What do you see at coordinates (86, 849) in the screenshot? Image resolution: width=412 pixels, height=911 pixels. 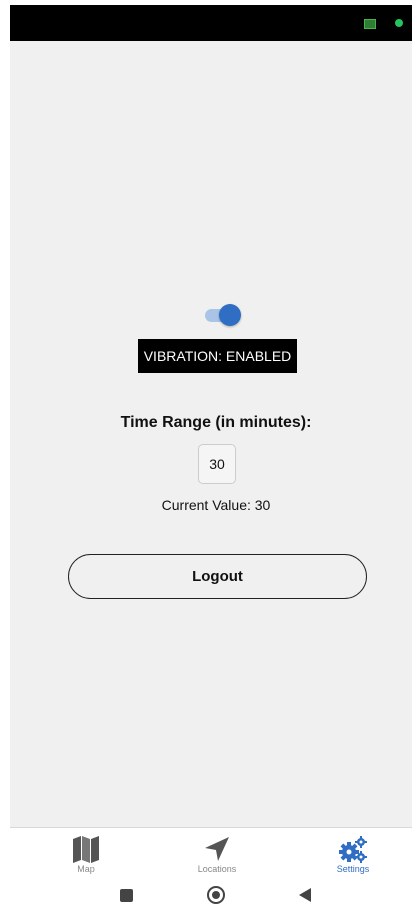 I see `map-icon` at bounding box center [86, 849].